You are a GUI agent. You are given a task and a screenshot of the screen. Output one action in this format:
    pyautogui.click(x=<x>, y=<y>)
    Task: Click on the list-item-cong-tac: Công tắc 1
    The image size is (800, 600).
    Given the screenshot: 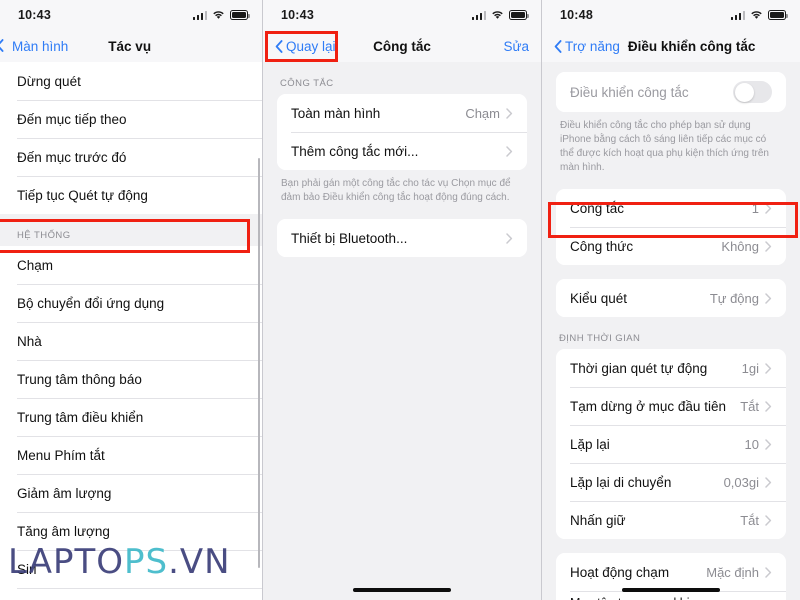 What is the action you would take?
    pyautogui.click(x=671, y=208)
    